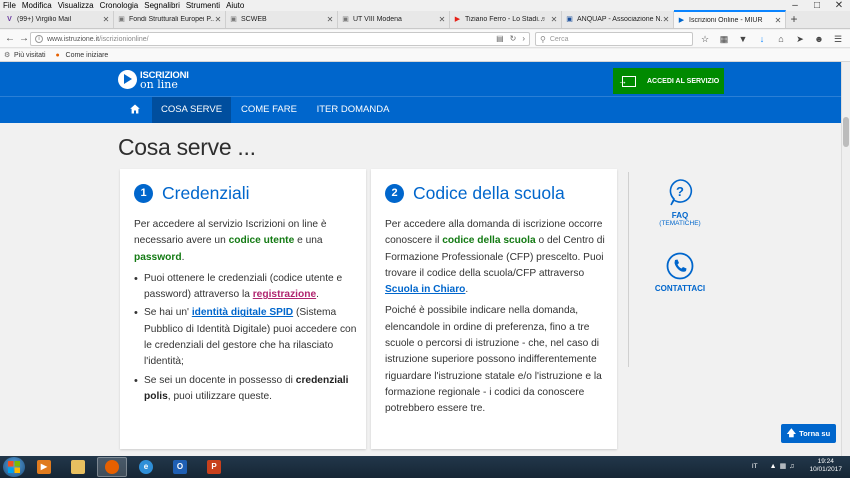 This screenshot has width=850, height=478. What do you see at coordinates (846, 132) in the screenshot?
I see `scrollbar-thumb` at bounding box center [846, 132].